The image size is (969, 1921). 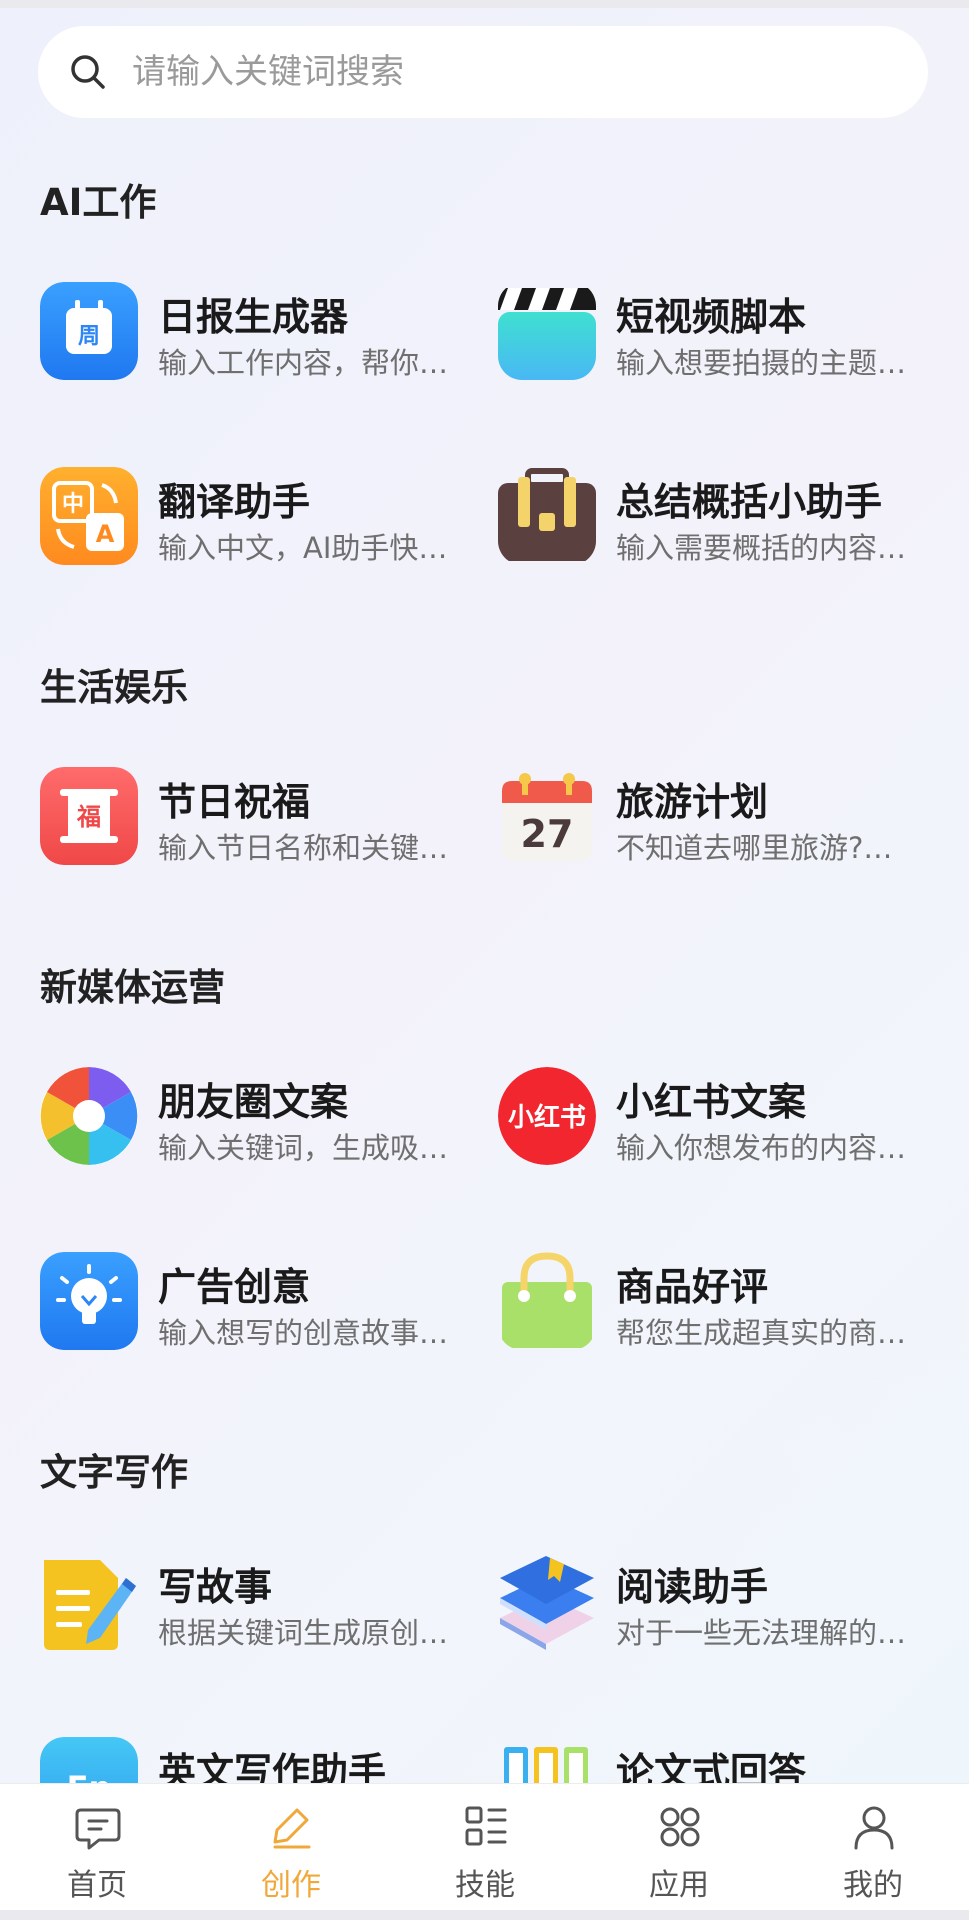 What do you see at coordinates (874, 1828) in the screenshot?
I see `user-icon` at bounding box center [874, 1828].